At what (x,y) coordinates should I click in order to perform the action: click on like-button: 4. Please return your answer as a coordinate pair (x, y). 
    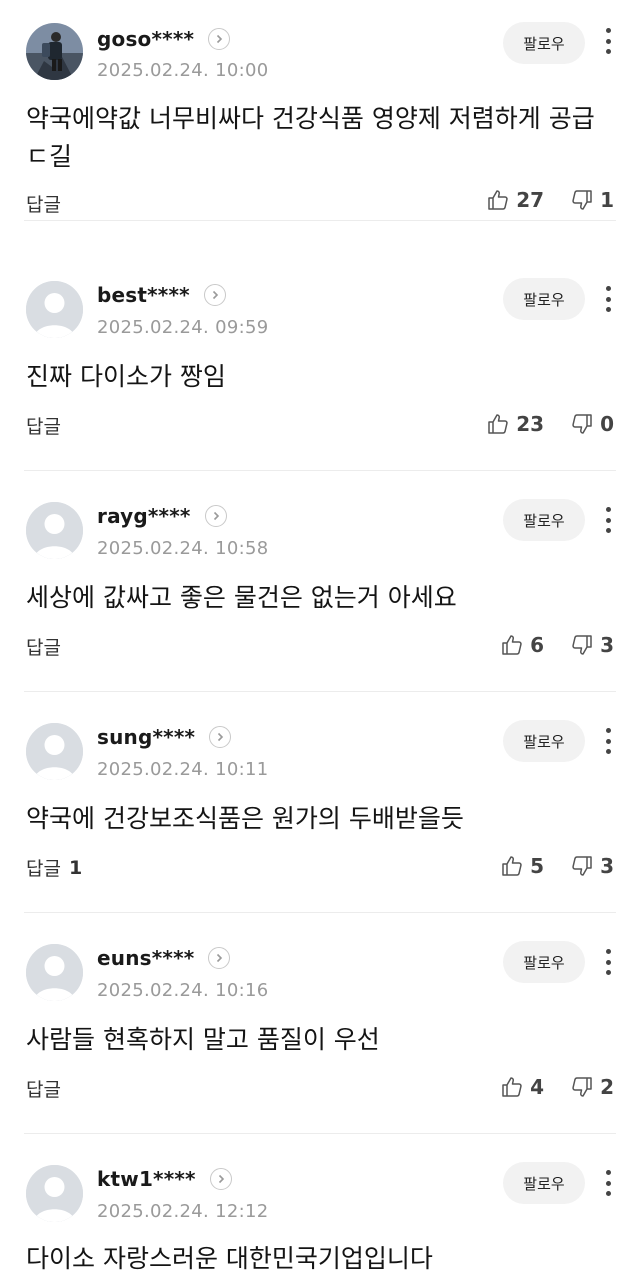
    Looking at the image, I should click on (522, 1087).